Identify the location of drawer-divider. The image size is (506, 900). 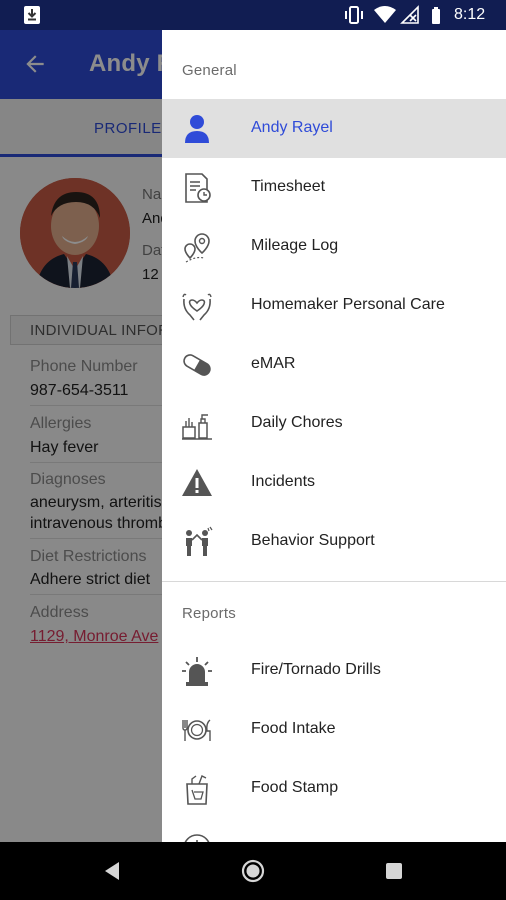
(334, 581).